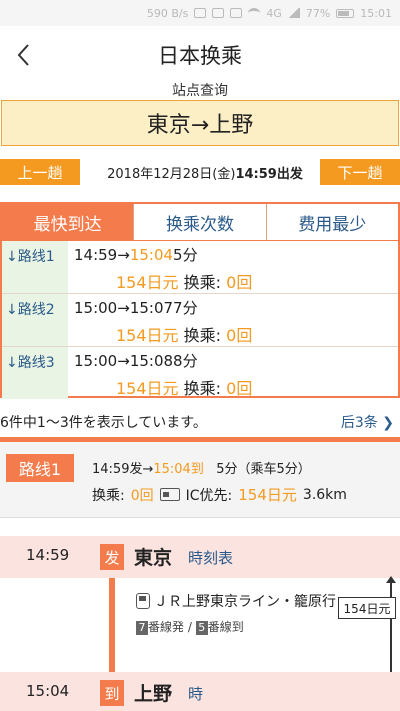 This screenshot has height=711, width=400. What do you see at coordinates (318, 13) in the screenshot?
I see `battery-percent: 77%` at bounding box center [318, 13].